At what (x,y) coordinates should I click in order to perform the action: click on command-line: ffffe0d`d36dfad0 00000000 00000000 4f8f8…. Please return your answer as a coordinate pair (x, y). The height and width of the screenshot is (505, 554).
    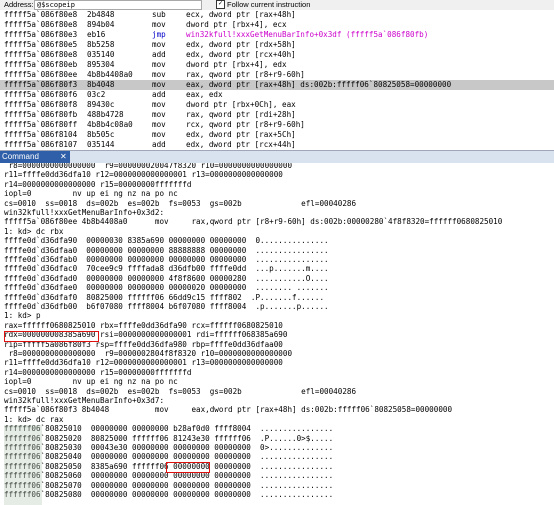
    Looking at the image, I should click on (166, 278).